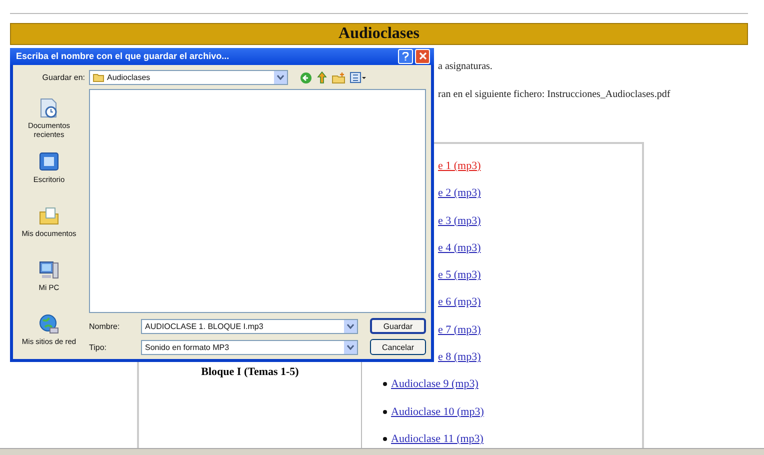  Describe the element at coordinates (459, 193) in the screenshot. I see `audio-link: e 2 (mp3)` at that location.